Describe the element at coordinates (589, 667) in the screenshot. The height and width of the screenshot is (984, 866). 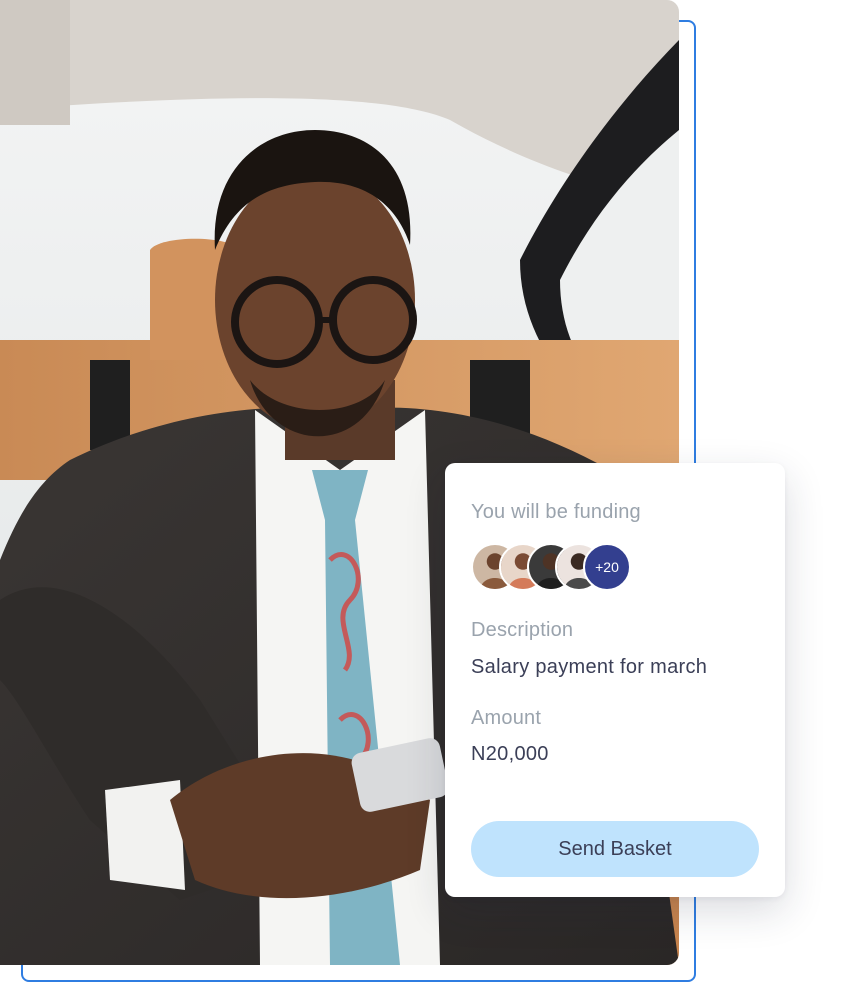
I see `description-value: Salary payment for march` at that location.